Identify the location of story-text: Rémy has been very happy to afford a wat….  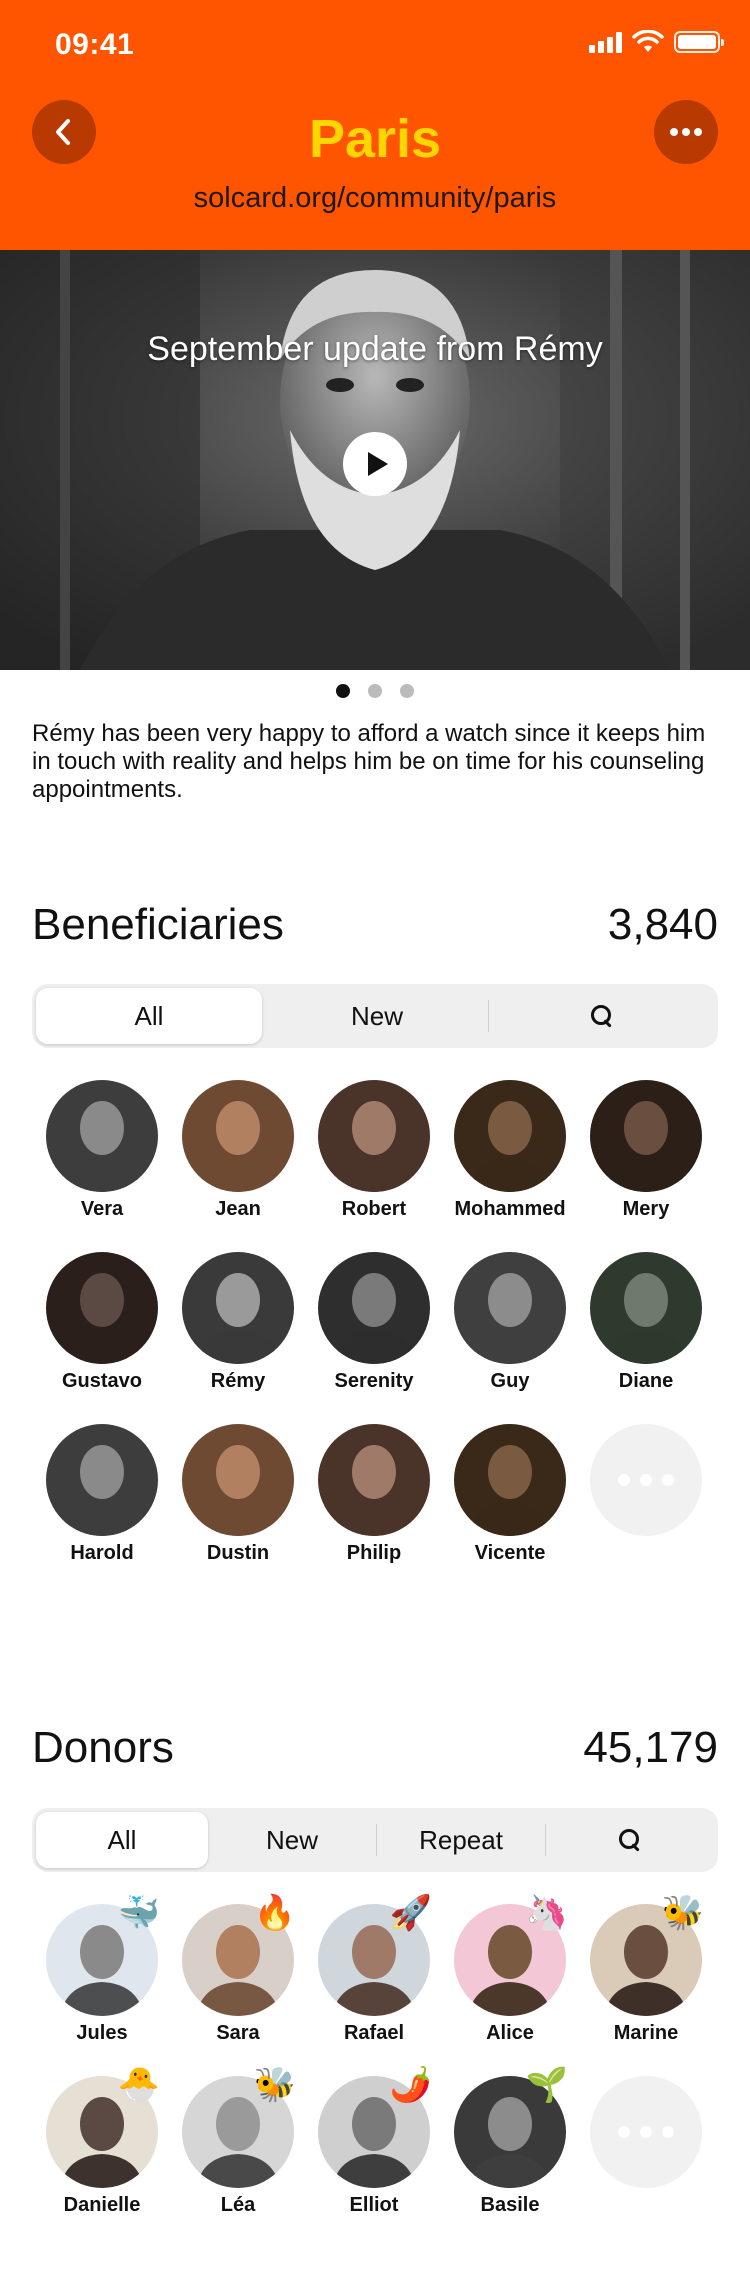
(369, 761).